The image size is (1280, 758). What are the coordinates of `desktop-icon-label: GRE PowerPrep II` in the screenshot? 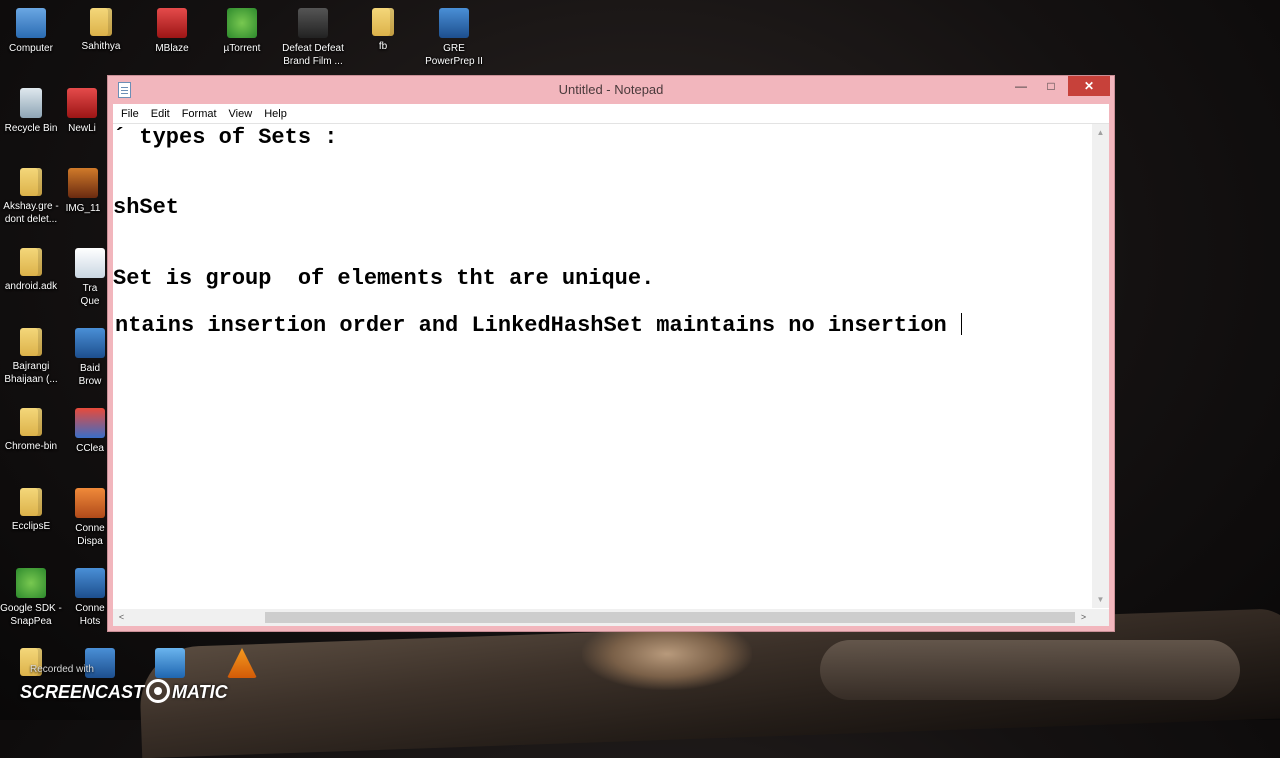 It's located at (454, 55).